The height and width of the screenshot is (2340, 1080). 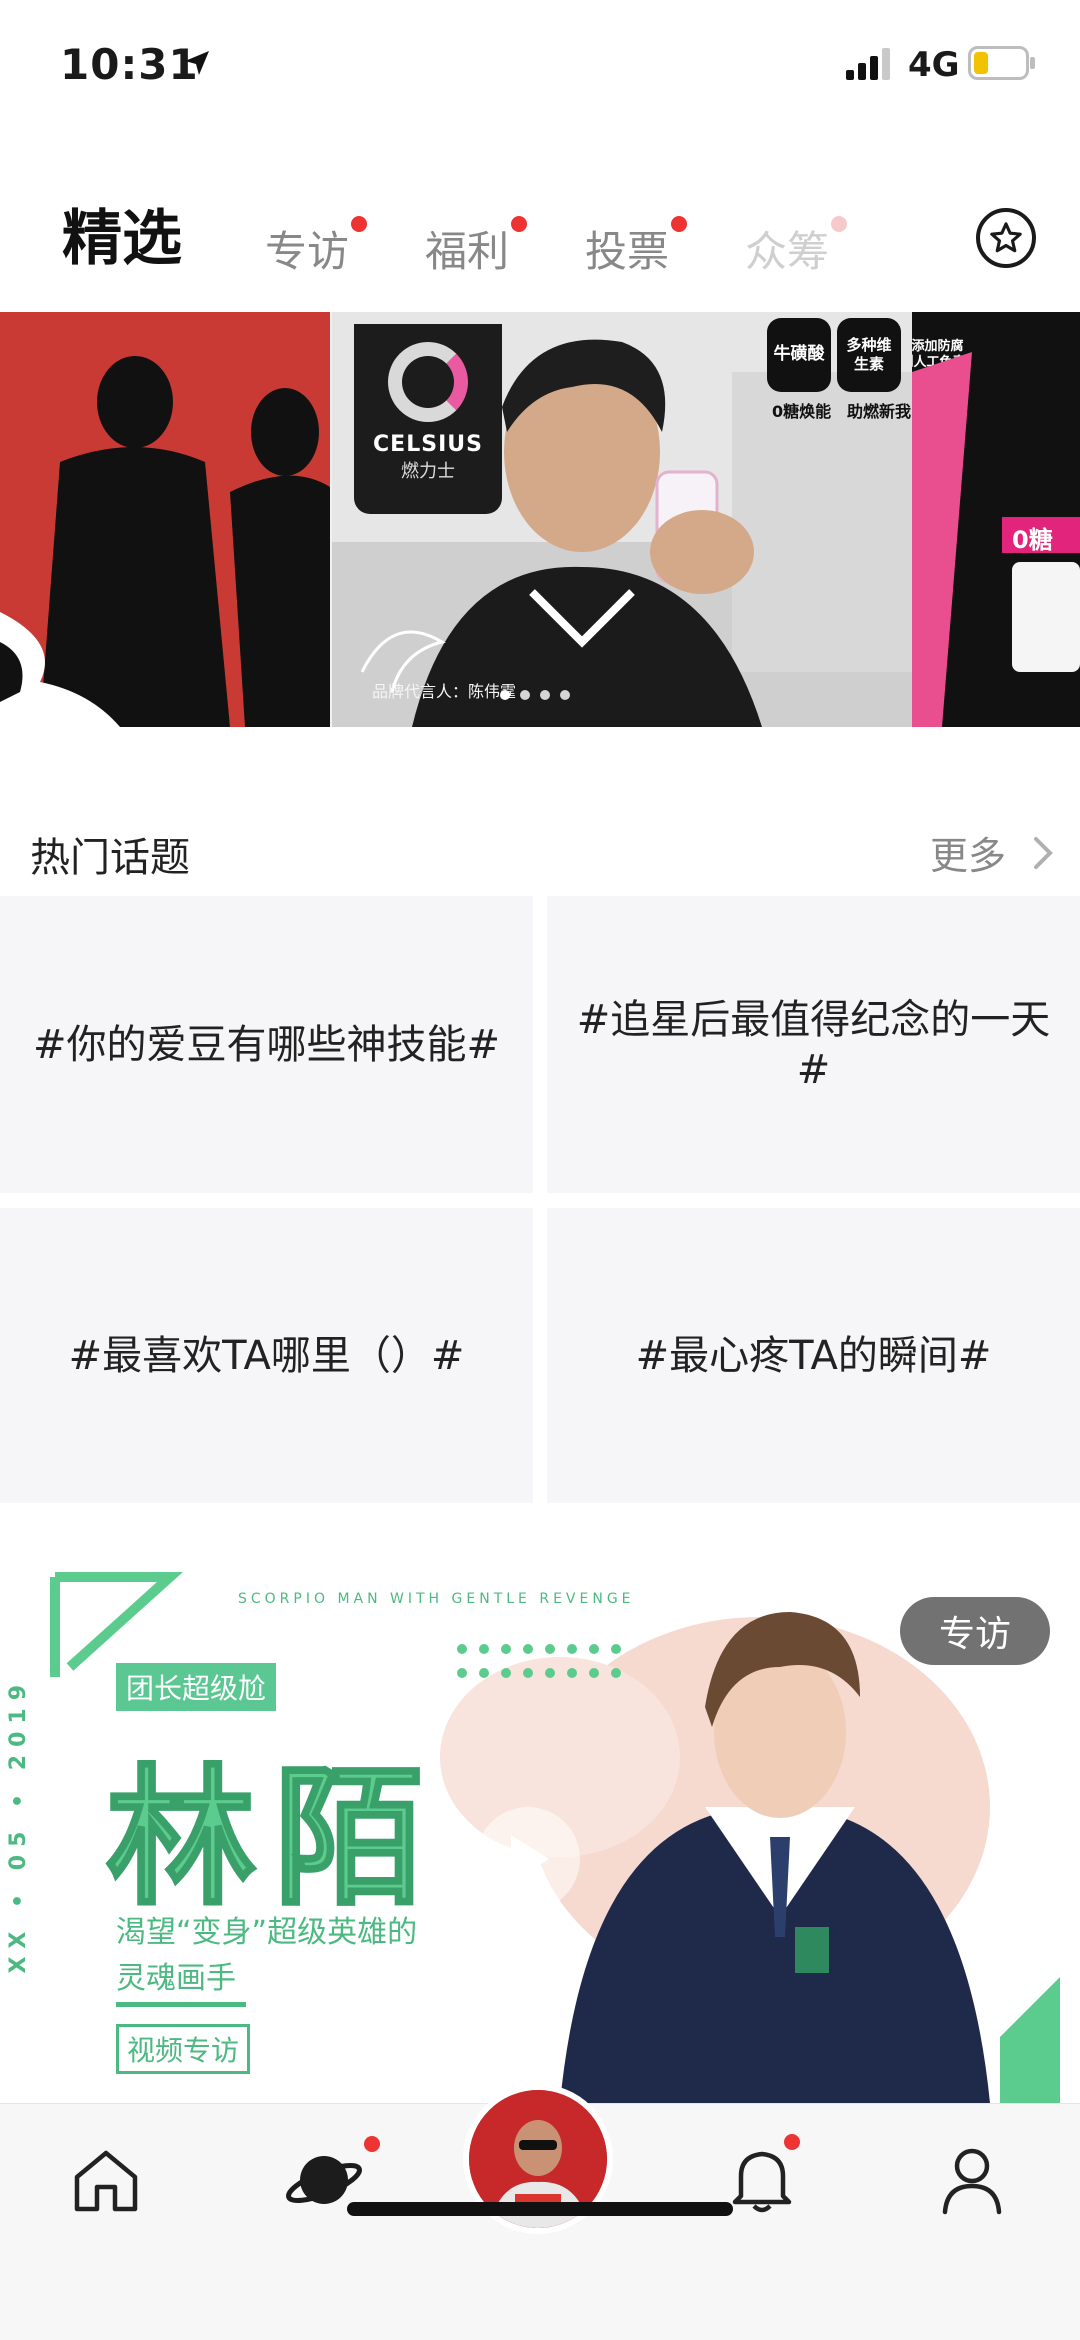 I want to click on brand-logo: CELSIUS 燃力士, so click(x=428, y=419).